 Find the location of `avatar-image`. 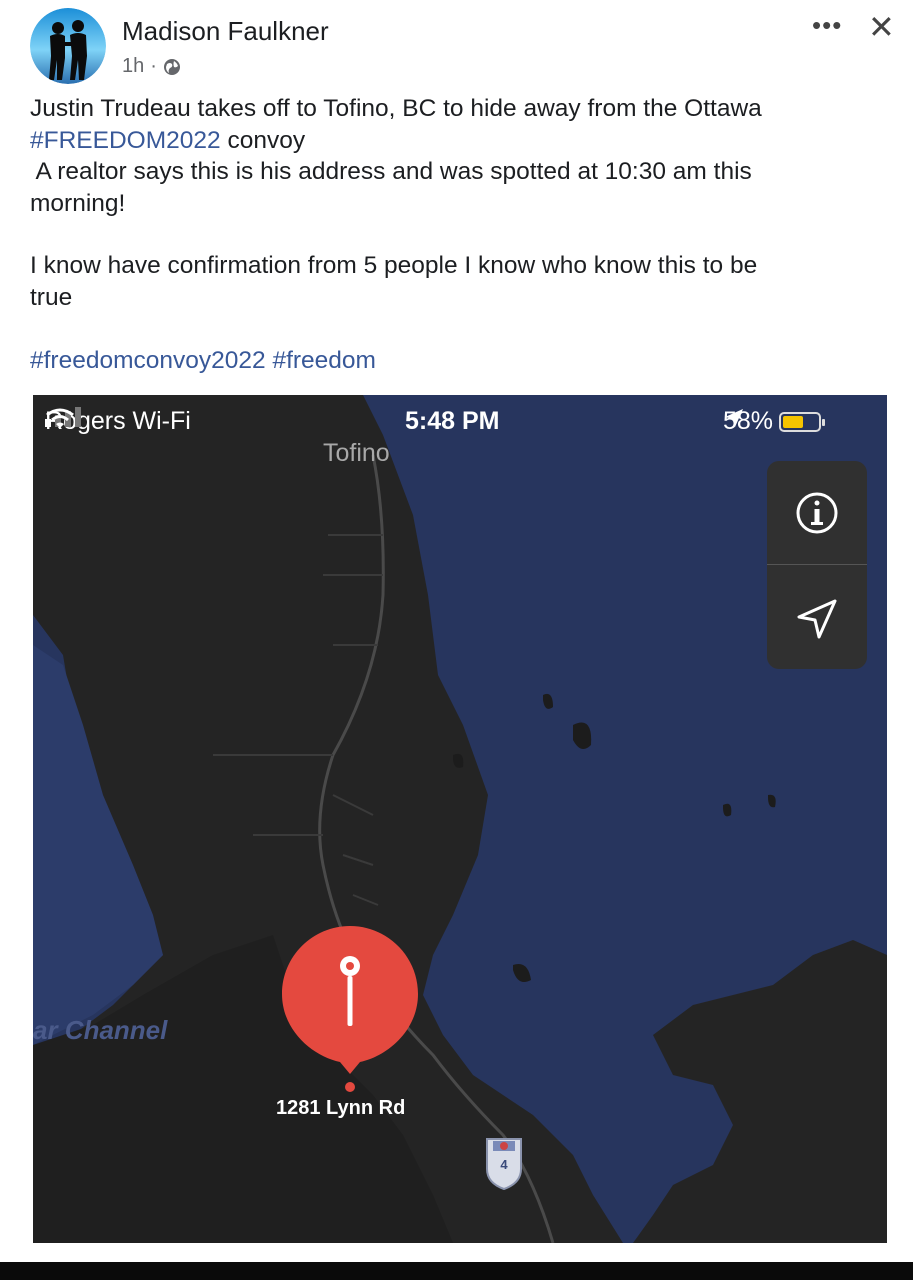

avatar-image is located at coordinates (68, 46).